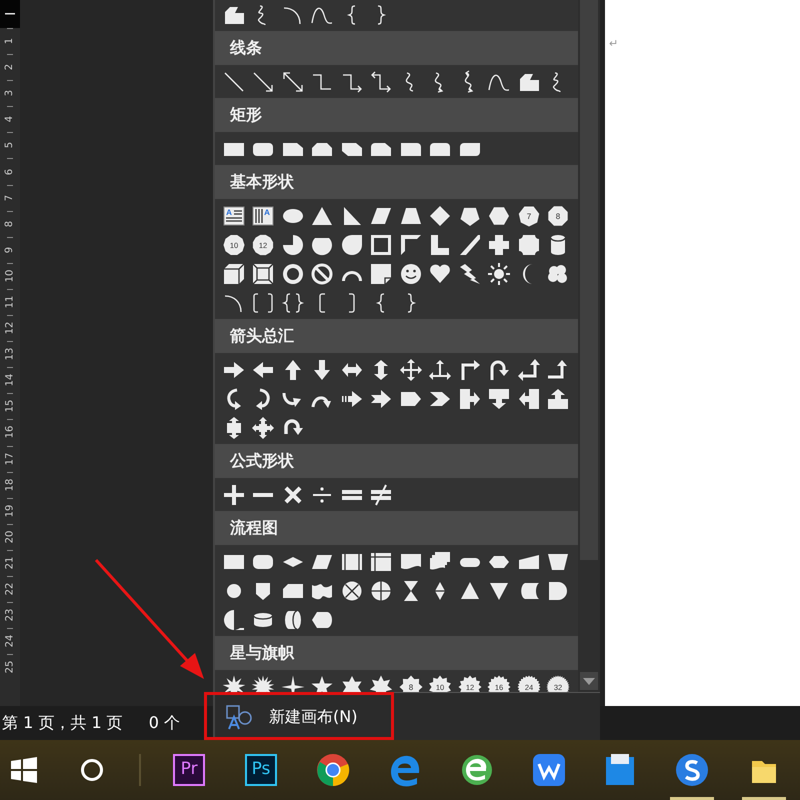 This screenshot has height=800, width=800. What do you see at coordinates (254, 528) in the screenshot?
I see `section-title: 流程图` at bounding box center [254, 528].